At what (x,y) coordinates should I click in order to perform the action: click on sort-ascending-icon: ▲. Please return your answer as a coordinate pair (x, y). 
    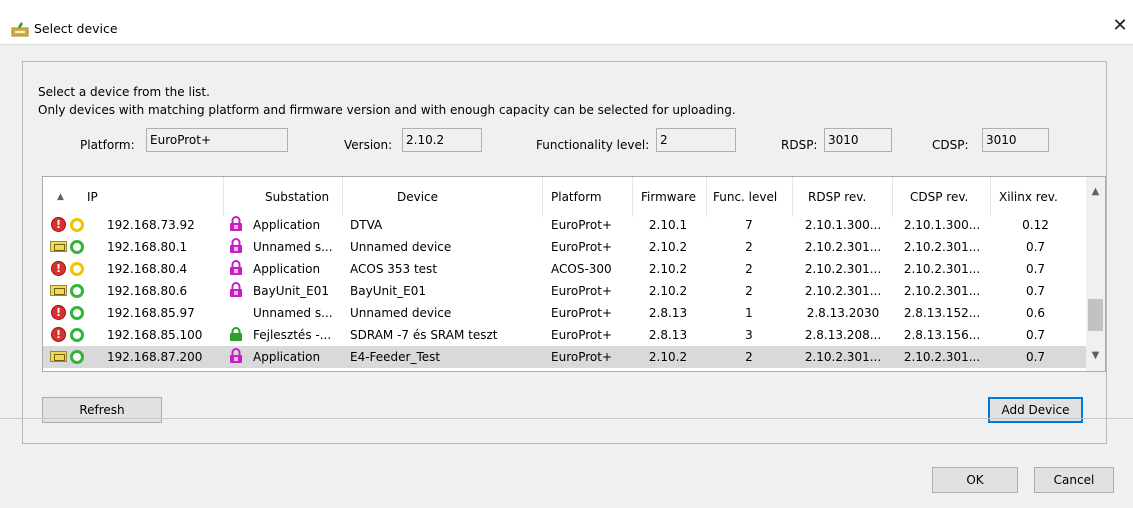
    Looking at the image, I should click on (60, 197).